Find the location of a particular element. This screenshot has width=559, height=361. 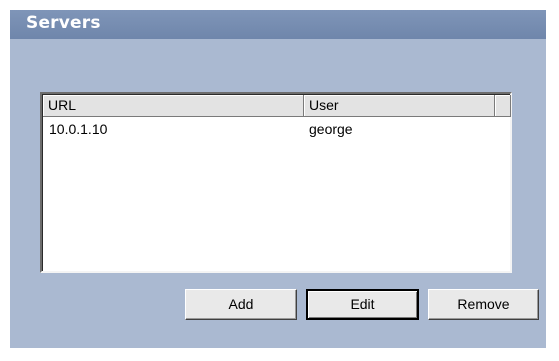

panel-title: Servers is located at coordinates (63, 23).